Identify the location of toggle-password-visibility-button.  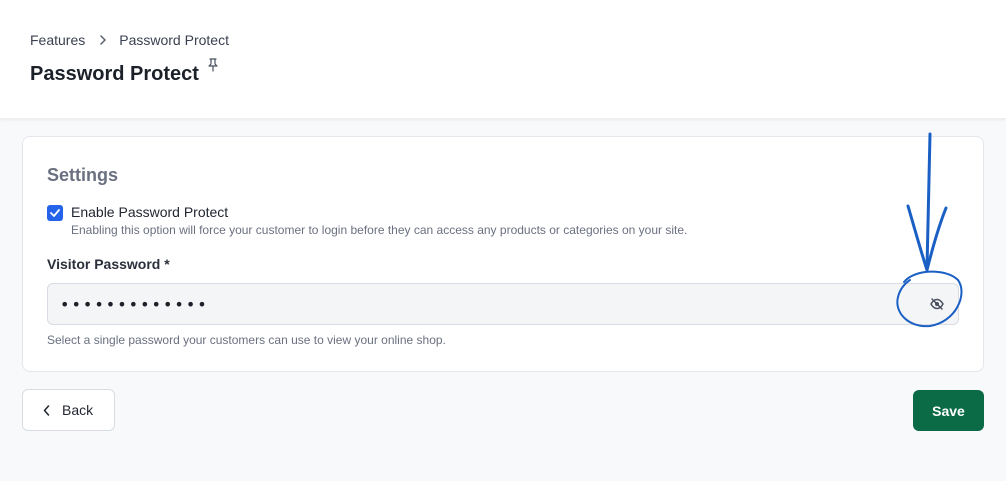
(937, 304).